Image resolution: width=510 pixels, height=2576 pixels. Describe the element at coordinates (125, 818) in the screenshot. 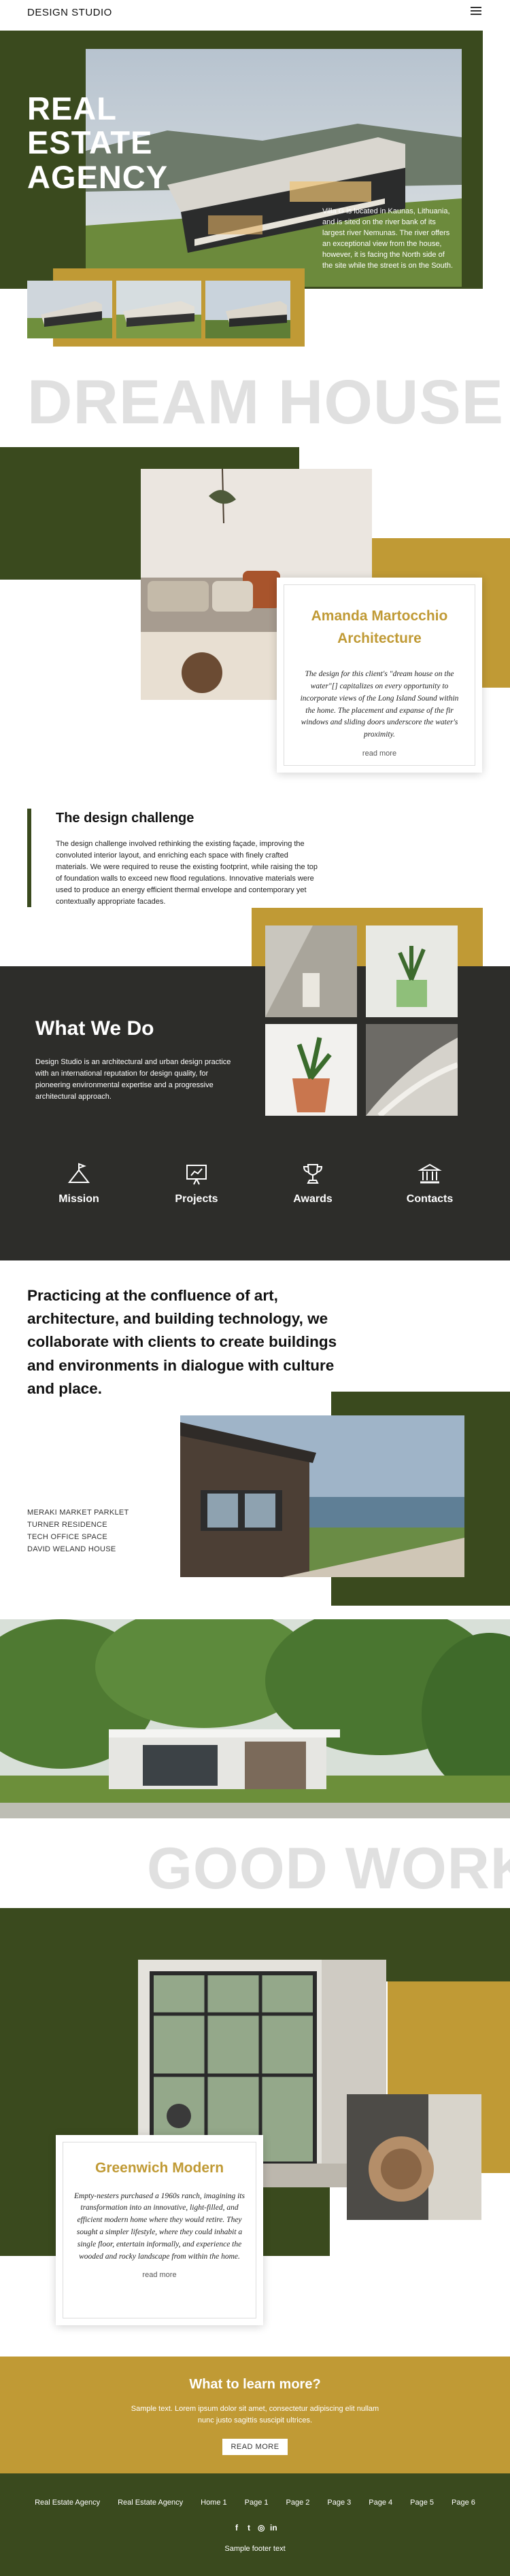

I see `challenge-title: The design challenge` at that location.